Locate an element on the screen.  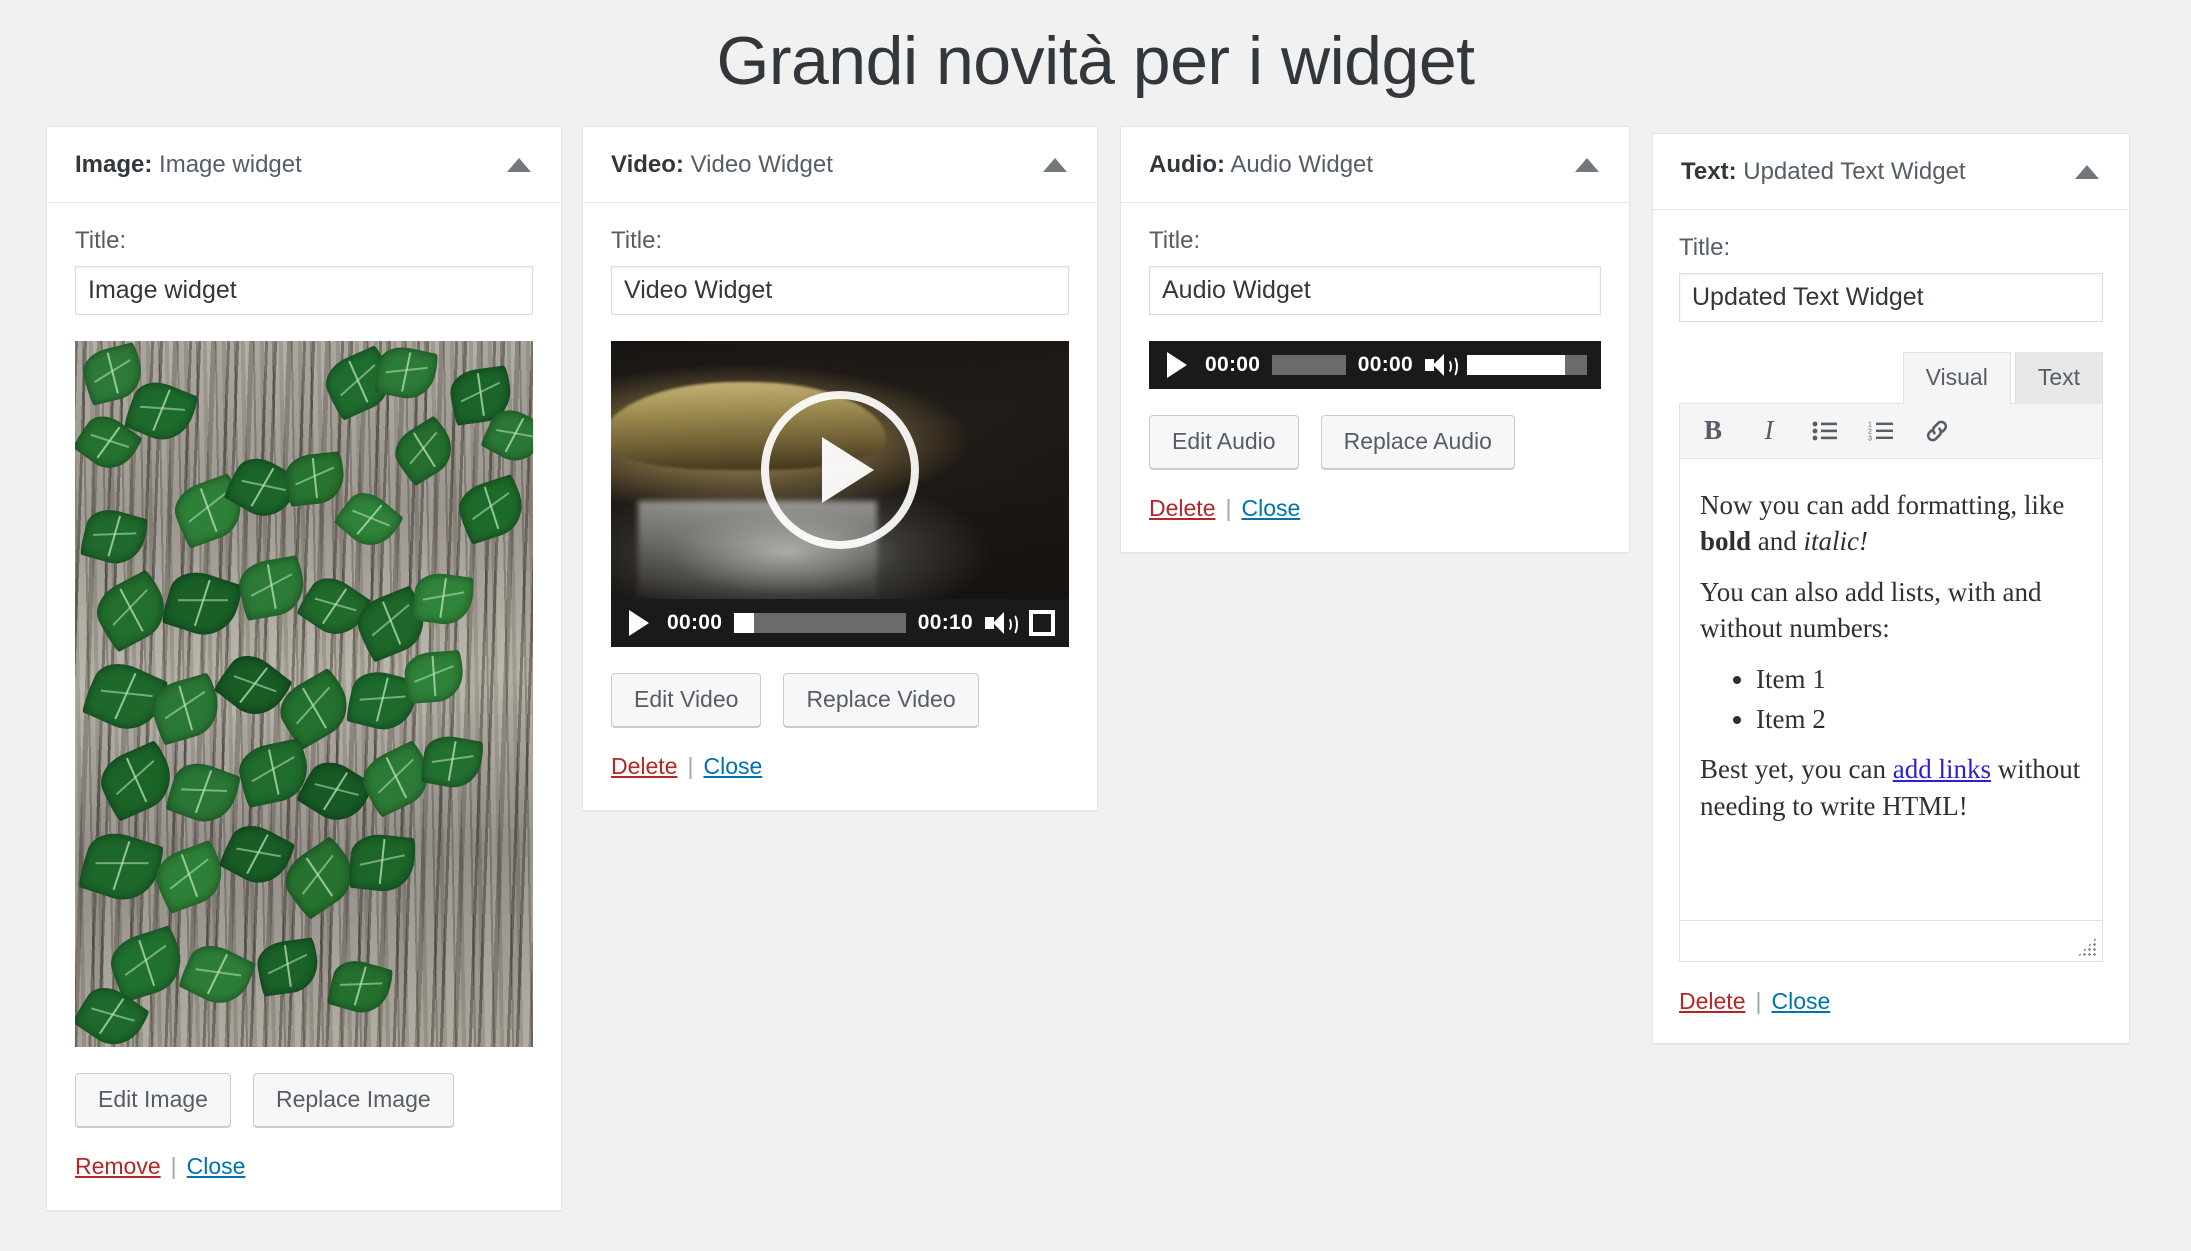
image-widget-type-label: Image: is located at coordinates (114, 165).